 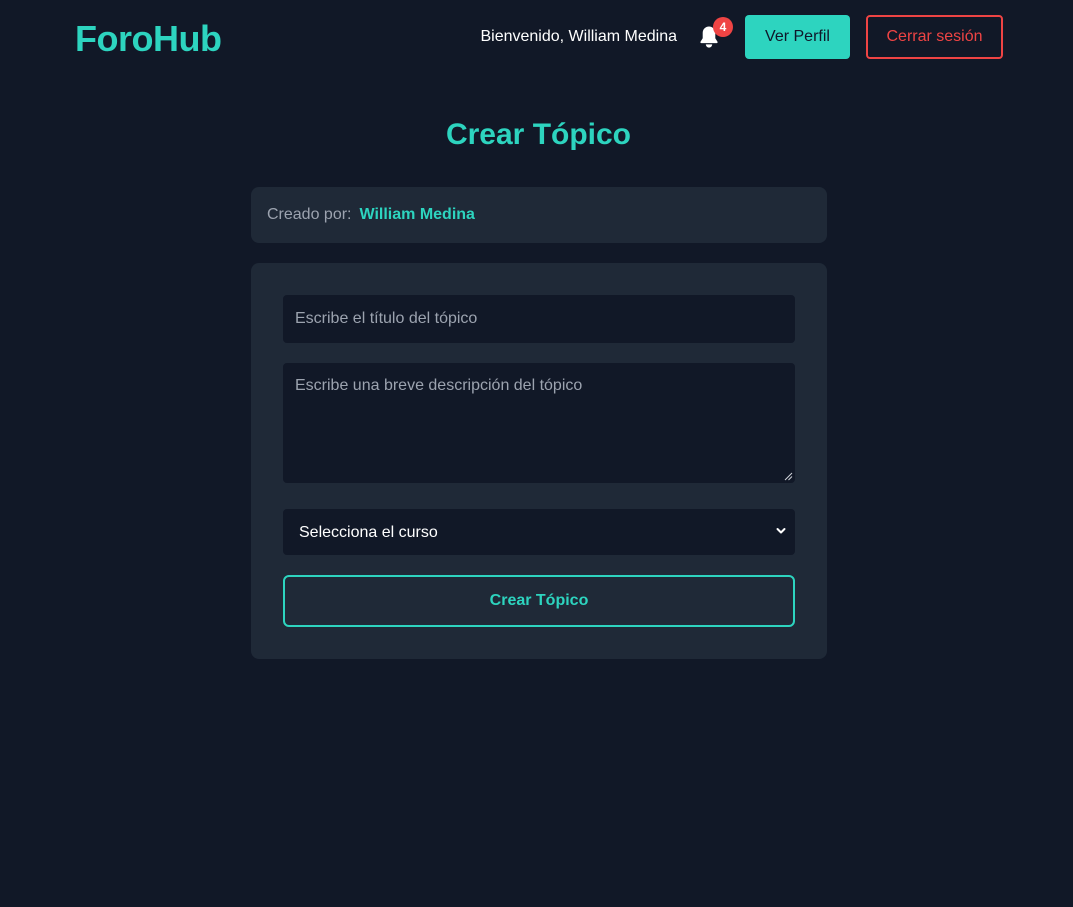 I want to click on logo: ForoHub, so click(x=148, y=39).